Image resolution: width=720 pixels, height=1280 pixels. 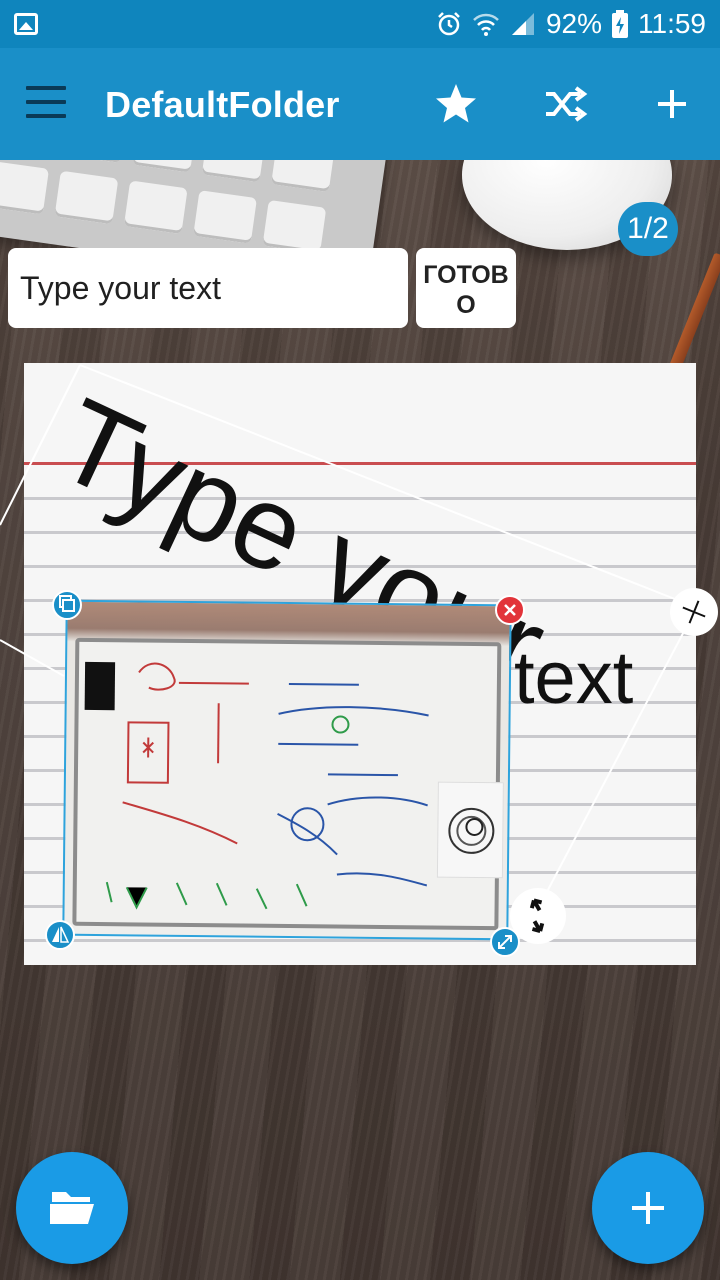 I want to click on duplicate-handle, so click(x=67, y=605).